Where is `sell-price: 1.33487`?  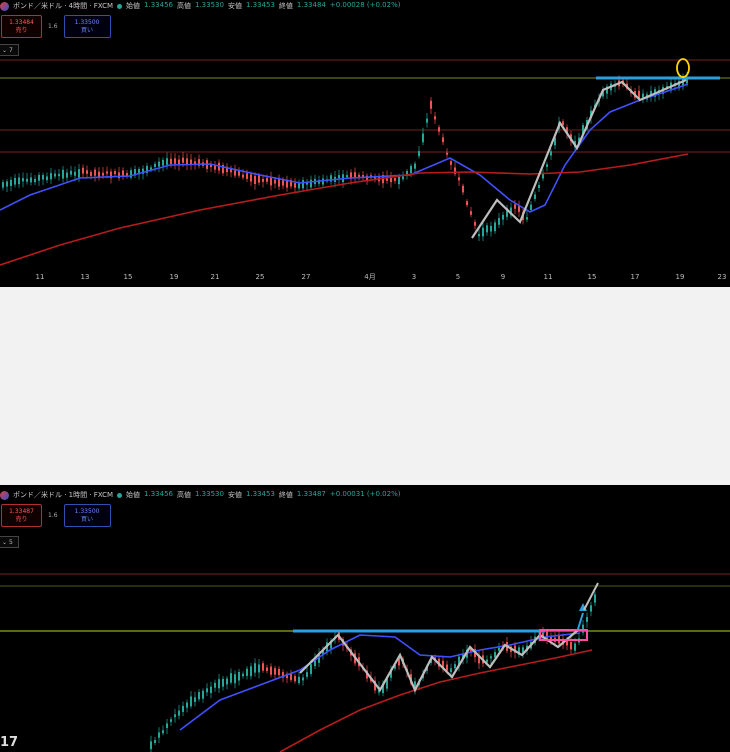
sell-price: 1.33487 is located at coordinates (21, 511).